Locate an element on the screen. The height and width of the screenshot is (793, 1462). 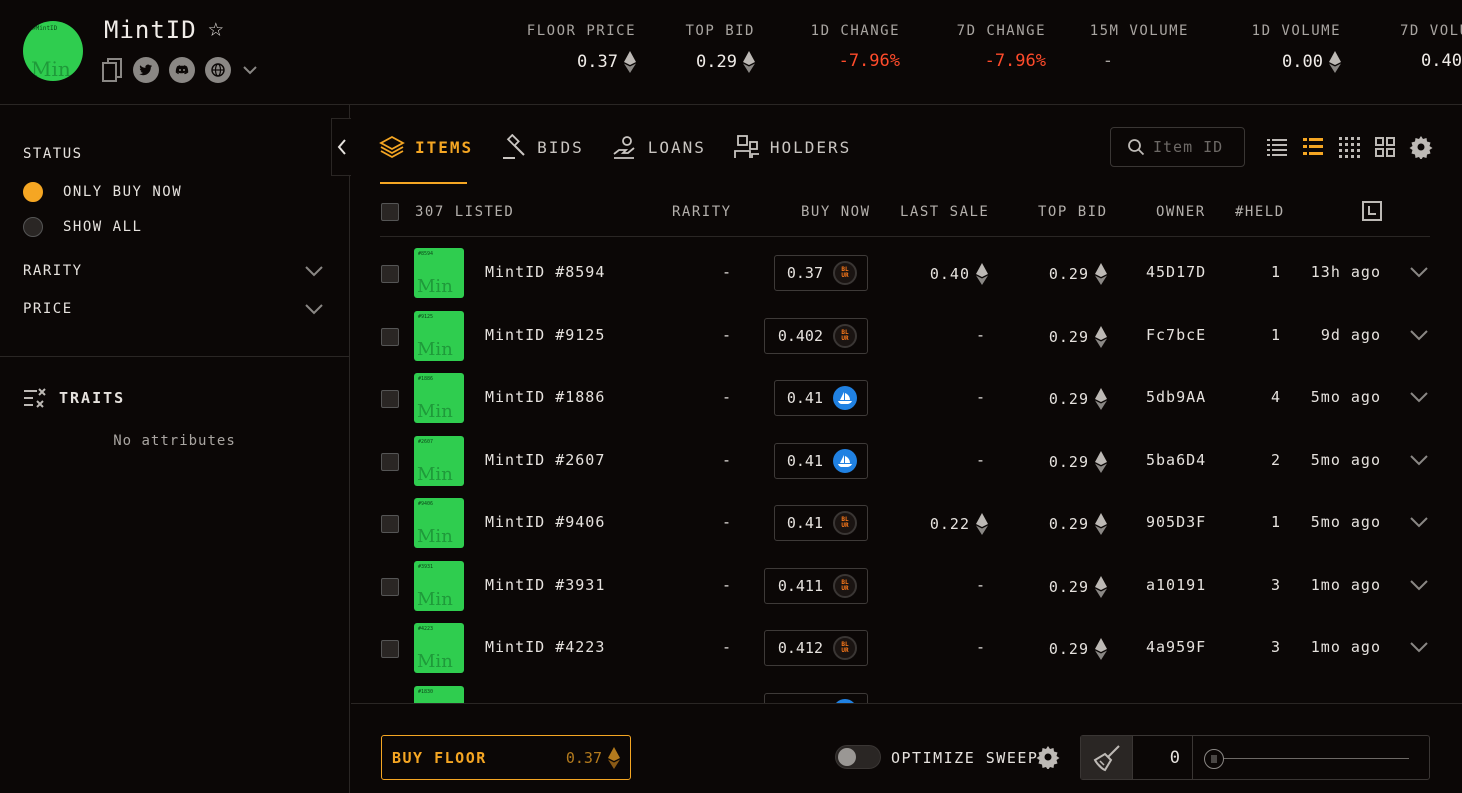
tab-holders: HOLDERS is located at coordinates (792, 147).